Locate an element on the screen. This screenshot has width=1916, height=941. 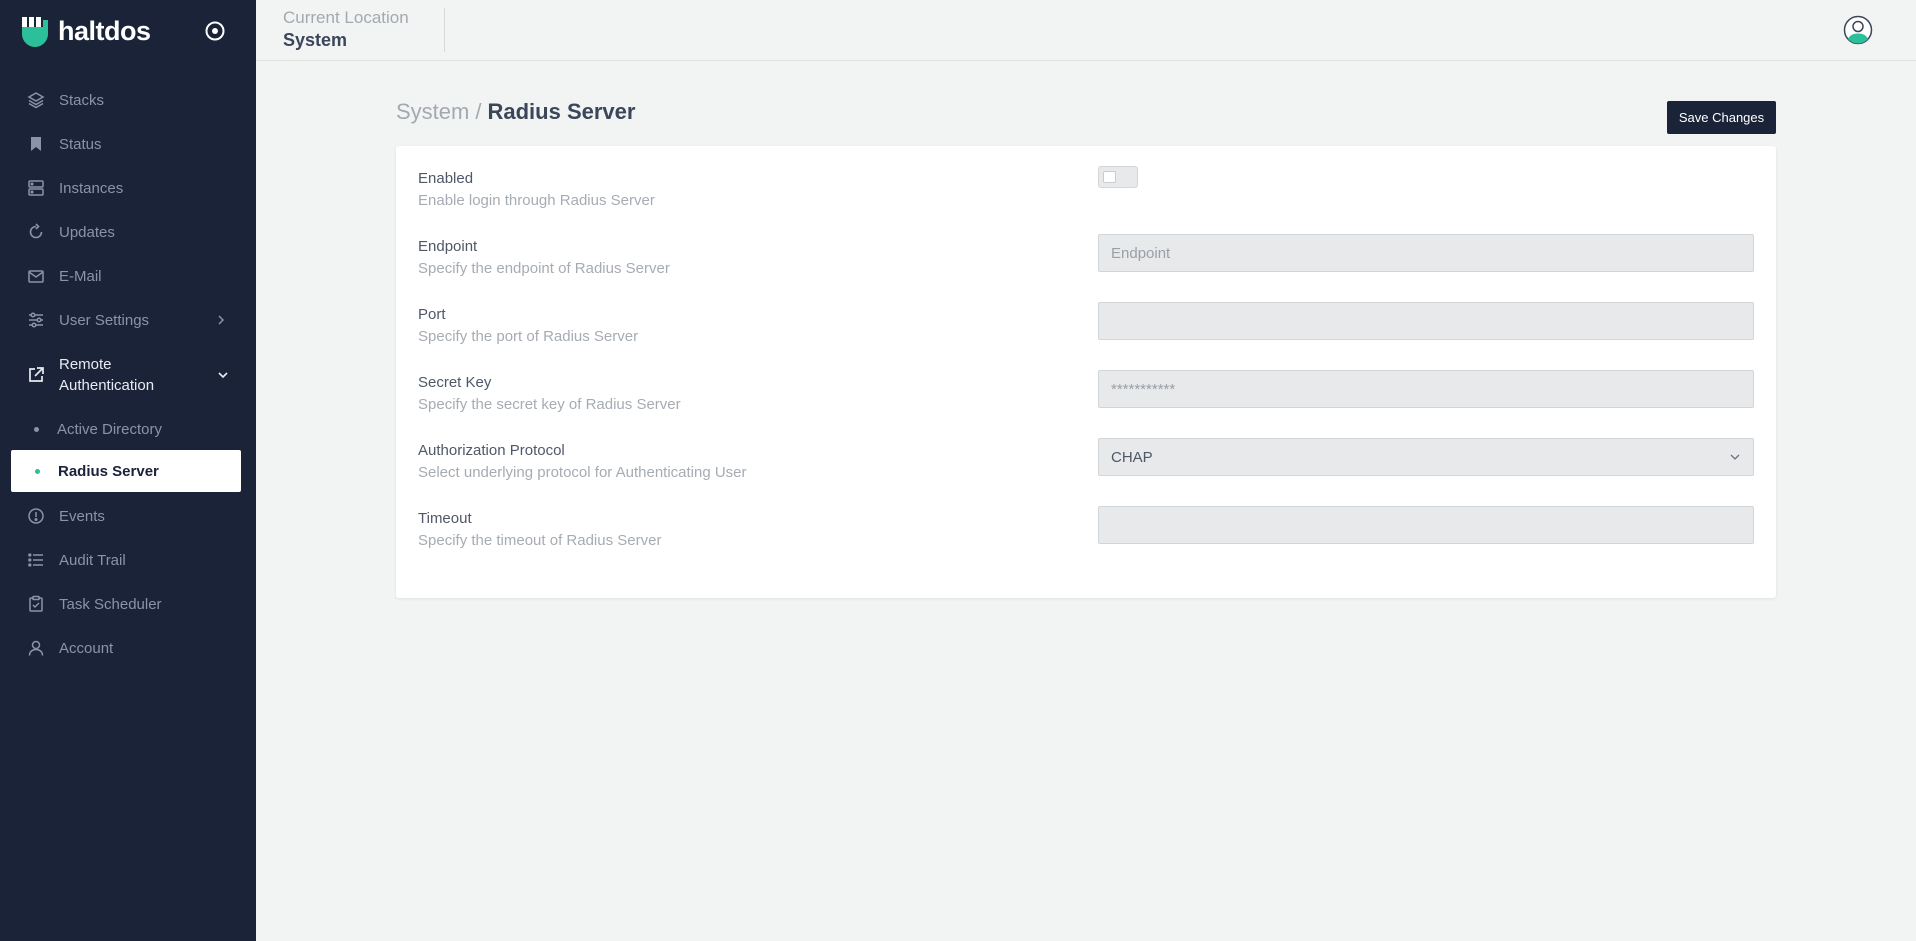
alert-circle-icon is located at coordinates (36, 516).